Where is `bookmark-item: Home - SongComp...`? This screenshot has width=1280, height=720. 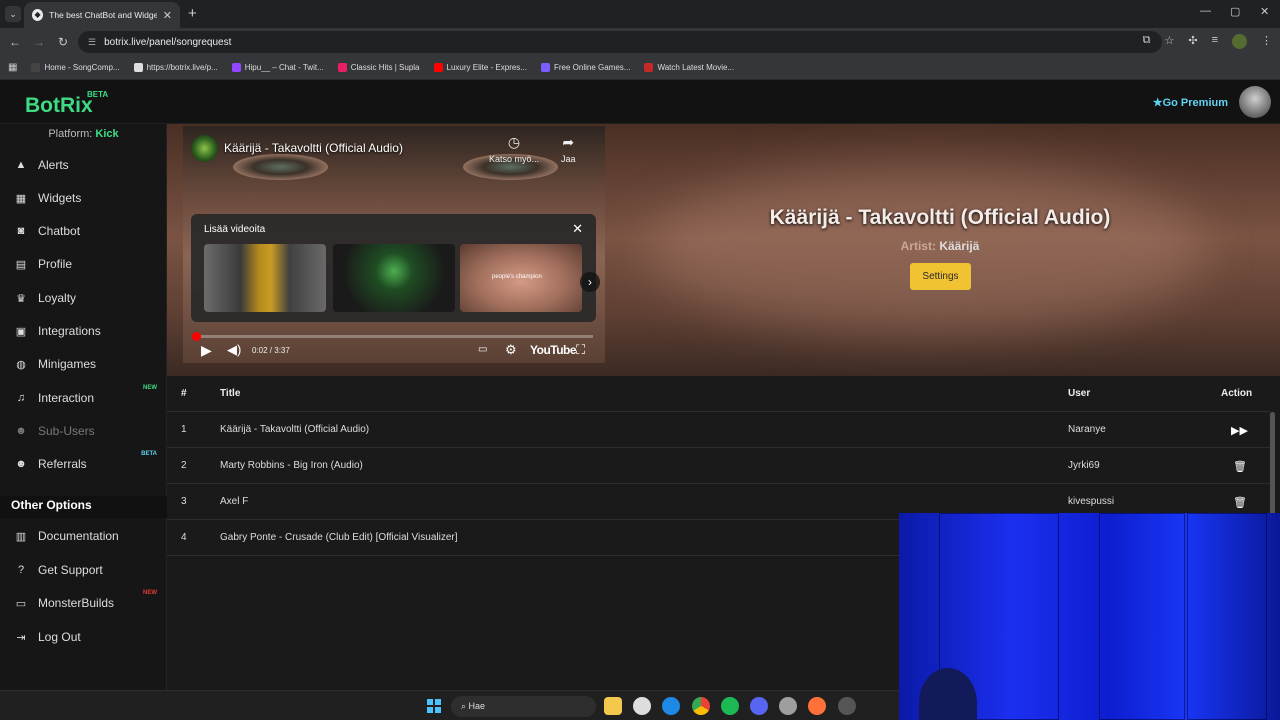
bookmark-item: Home - SongComp... is located at coordinates (75, 67).